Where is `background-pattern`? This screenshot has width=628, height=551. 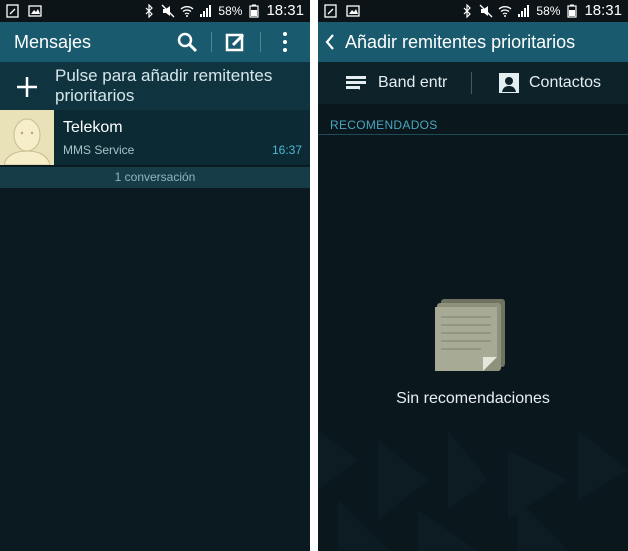 background-pattern is located at coordinates (473, 490).